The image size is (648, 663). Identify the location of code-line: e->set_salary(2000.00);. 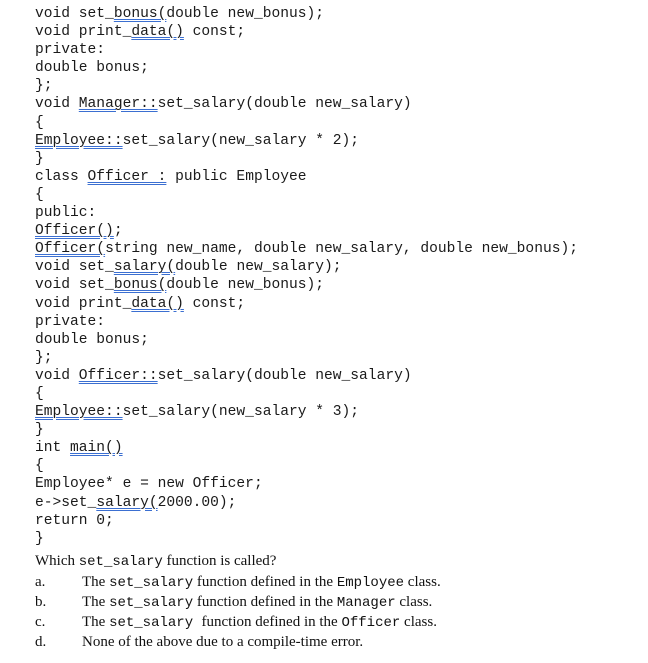
(306, 503).